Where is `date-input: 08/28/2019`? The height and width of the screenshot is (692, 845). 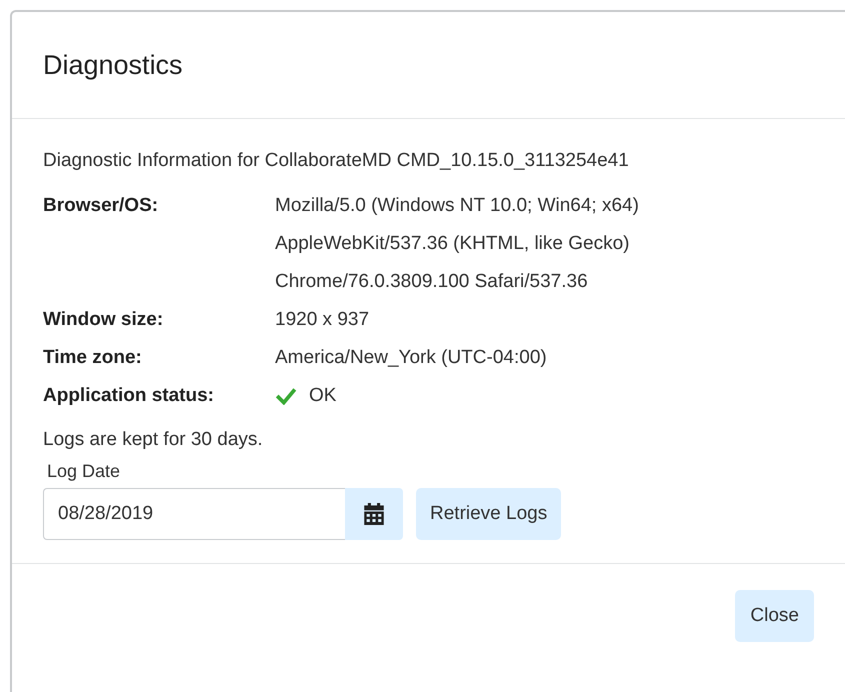
date-input: 08/28/2019 is located at coordinates (194, 514).